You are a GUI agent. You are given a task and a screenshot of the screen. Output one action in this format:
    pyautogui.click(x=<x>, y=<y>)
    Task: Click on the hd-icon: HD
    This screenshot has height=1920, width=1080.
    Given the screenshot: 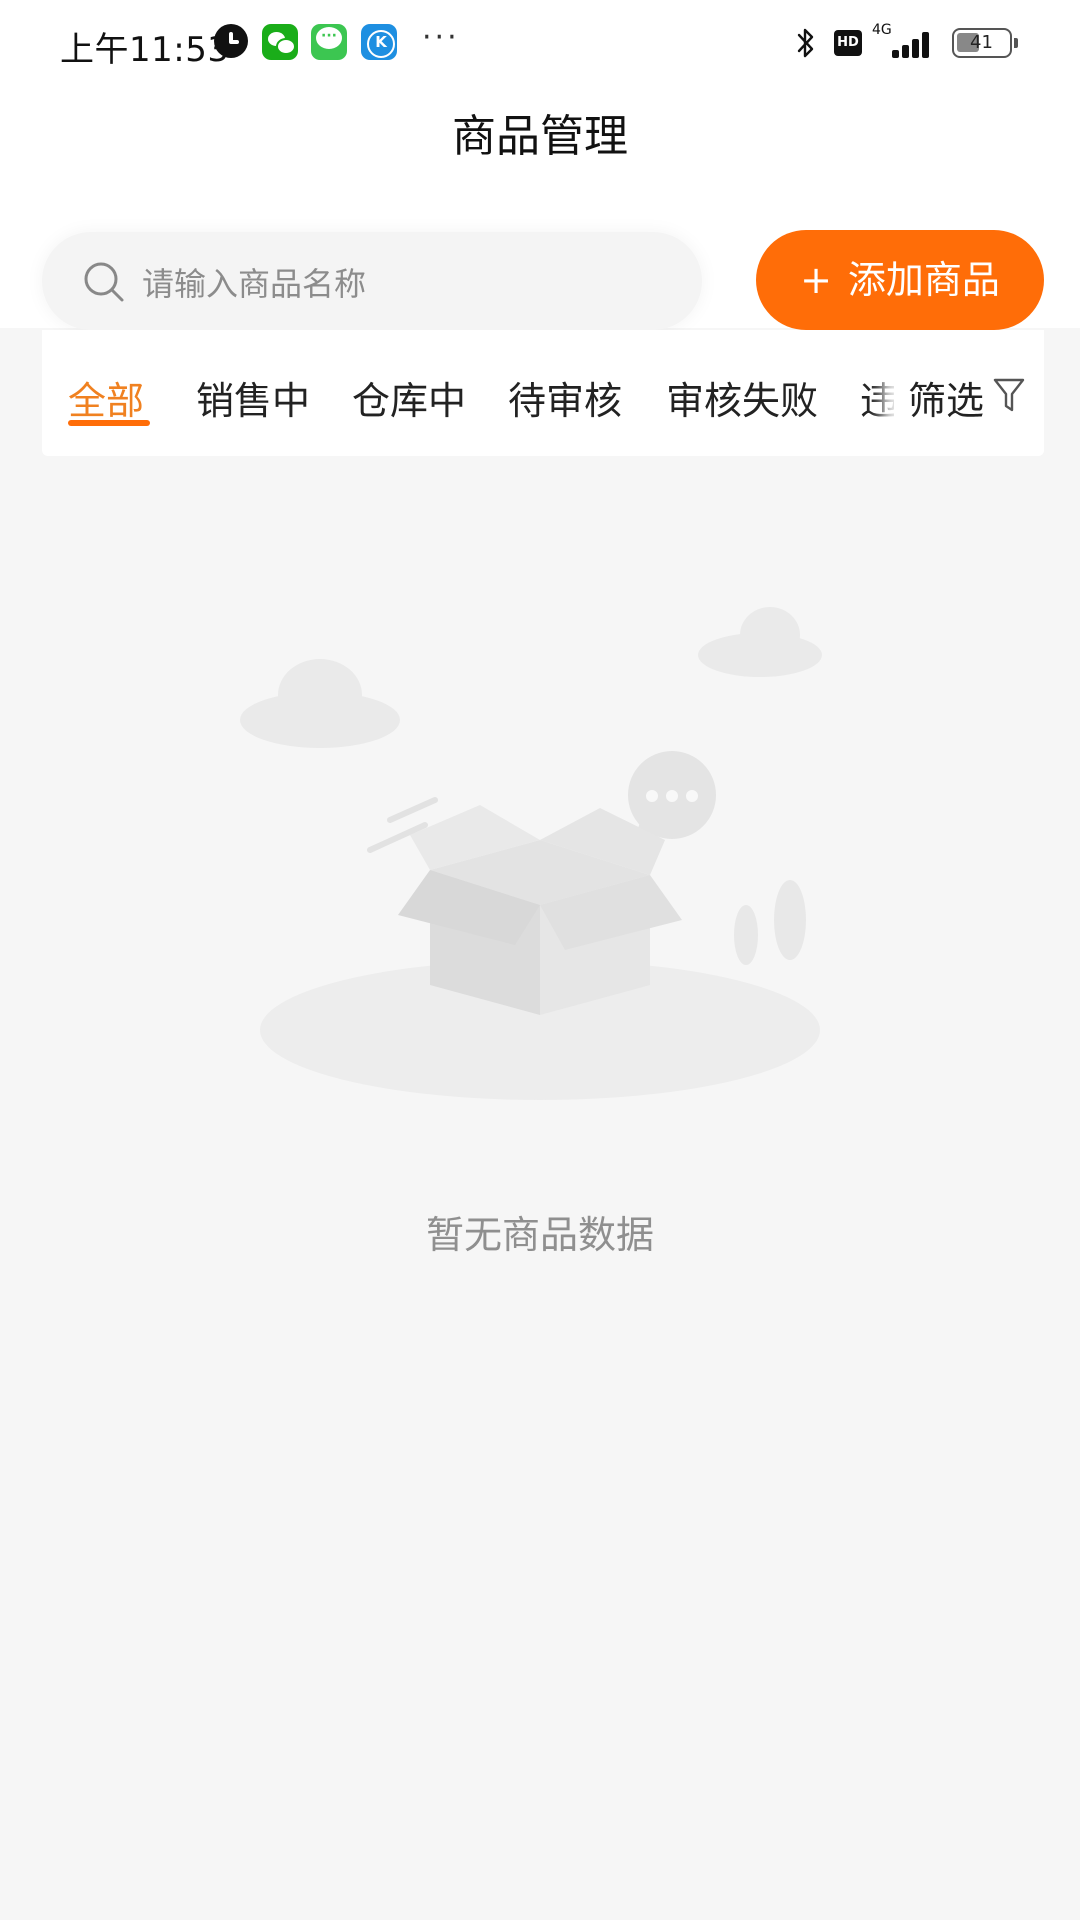 What is the action you would take?
    pyautogui.click(x=848, y=43)
    